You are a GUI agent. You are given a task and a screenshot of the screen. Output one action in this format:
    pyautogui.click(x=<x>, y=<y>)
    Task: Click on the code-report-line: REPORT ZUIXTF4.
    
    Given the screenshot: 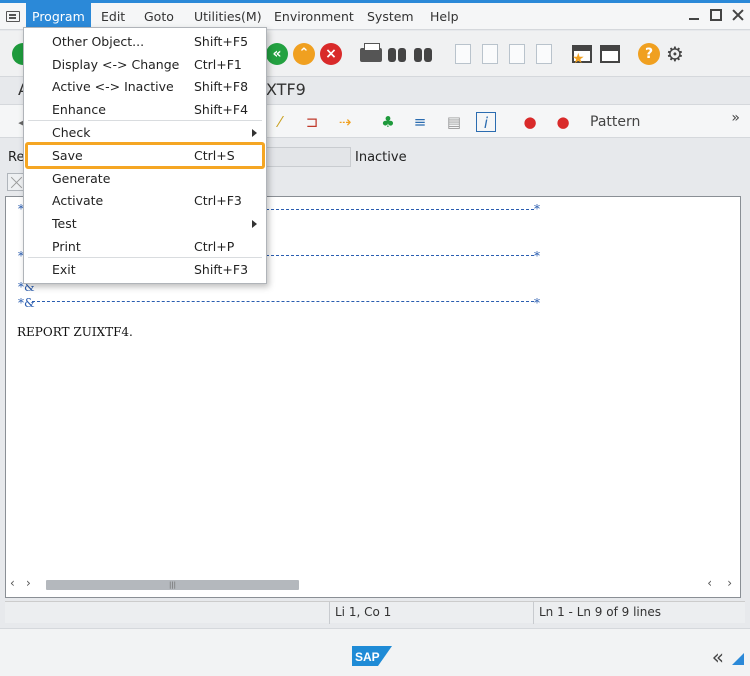 What is the action you would take?
    pyautogui.click(x=75, y=332)
    